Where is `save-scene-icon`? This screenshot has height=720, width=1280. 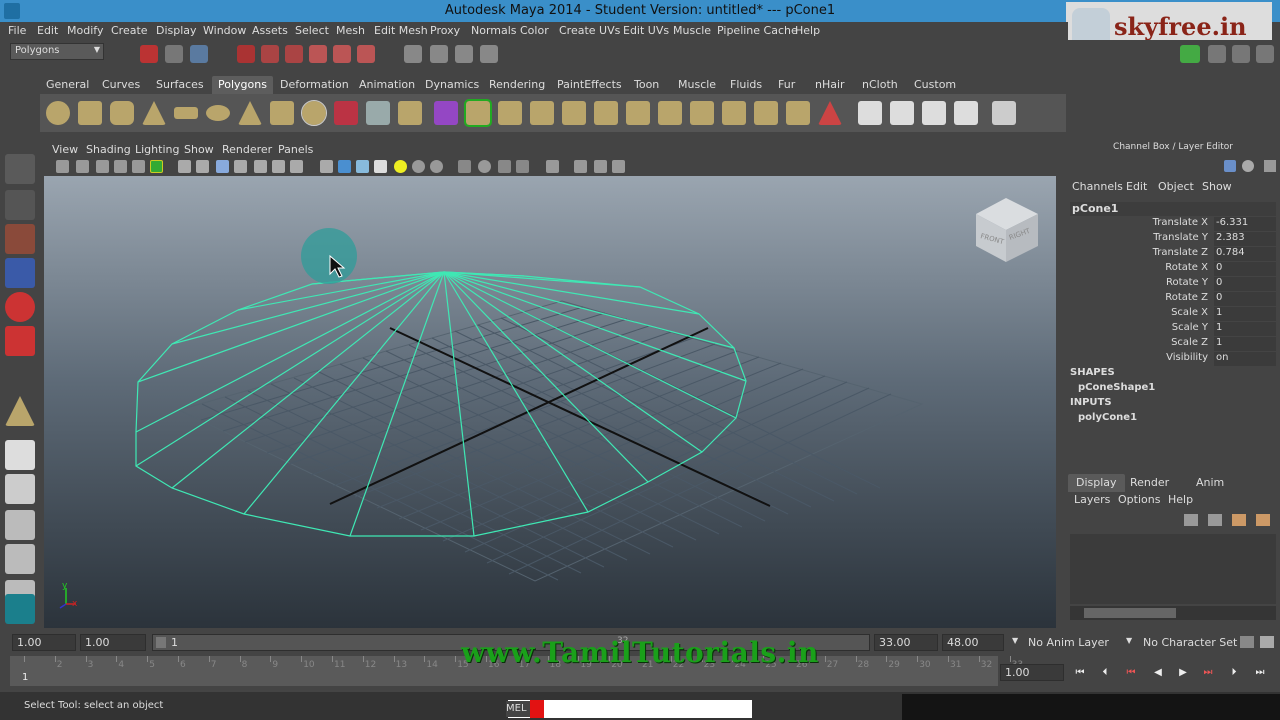 save-scene-icon is located at coordinates (199, 54).